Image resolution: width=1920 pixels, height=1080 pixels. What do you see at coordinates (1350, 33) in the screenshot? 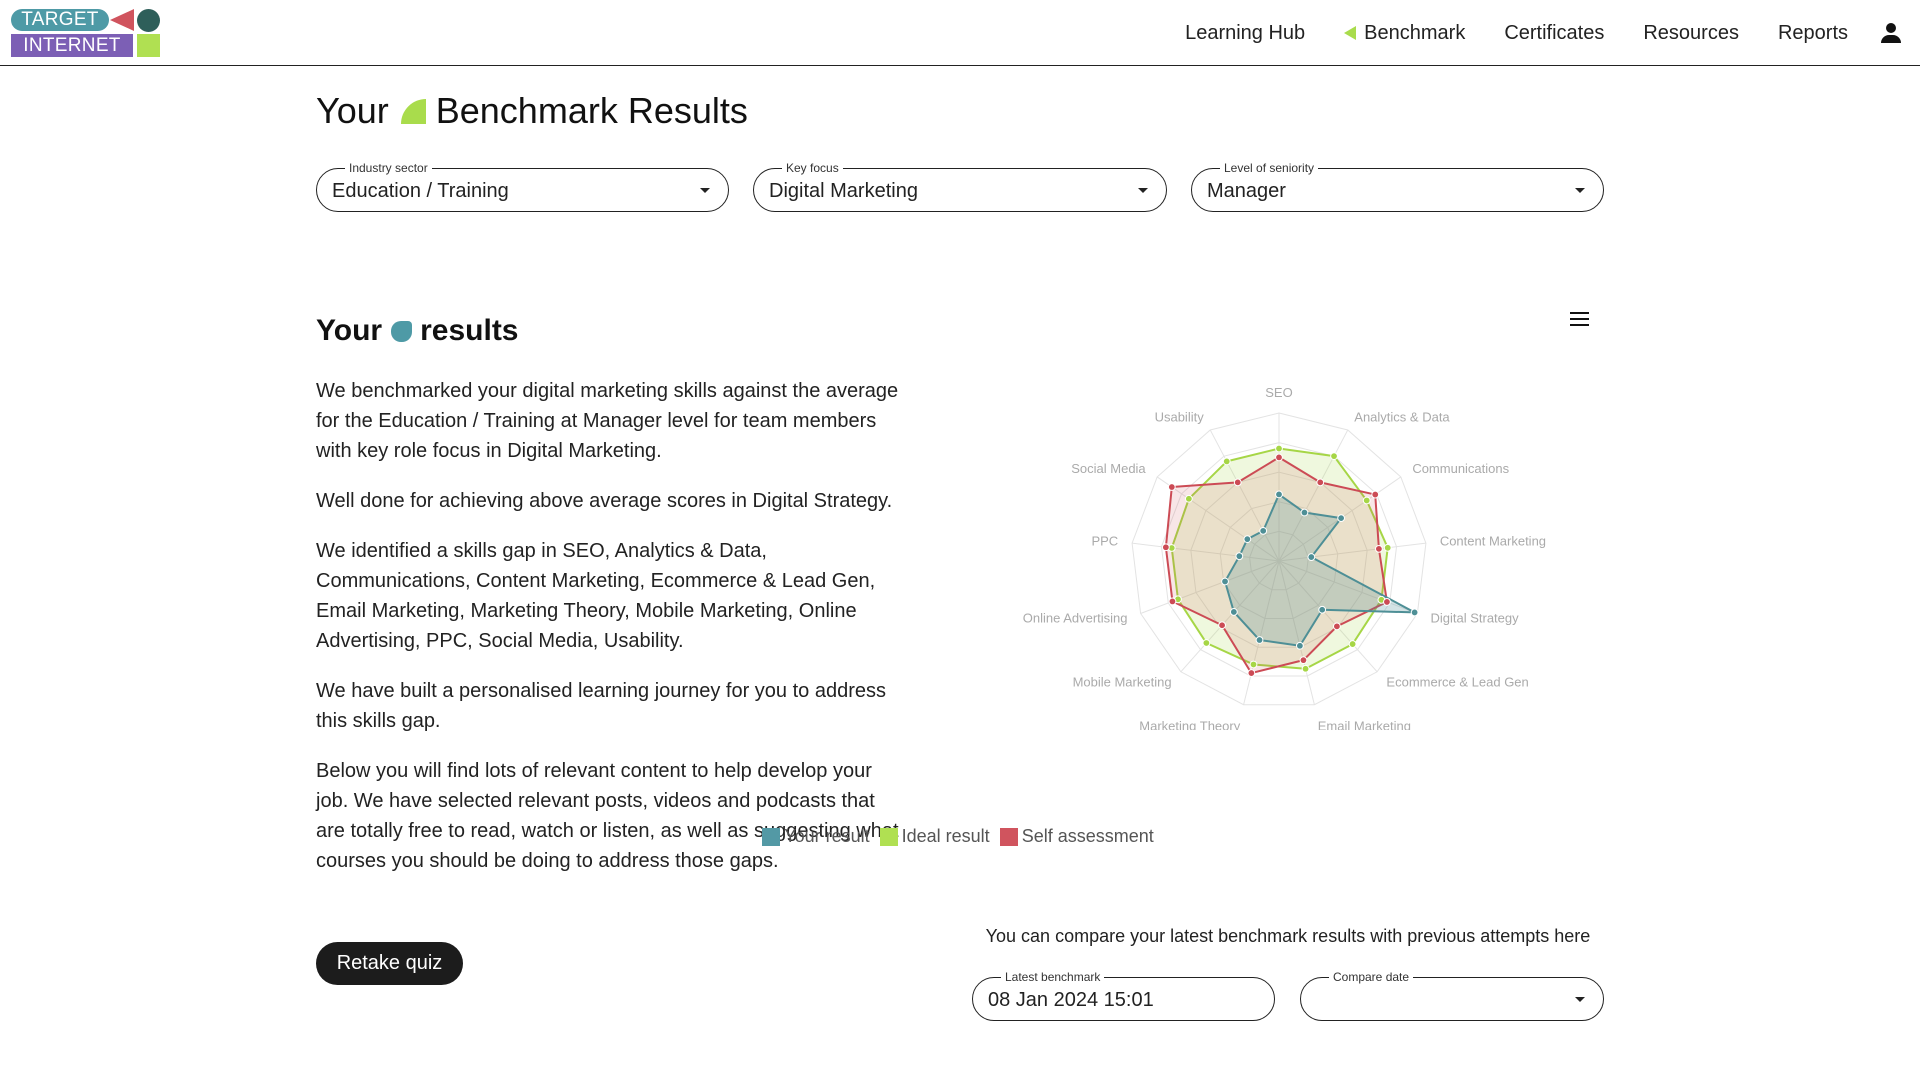
I see `active-arrow-icon` at bounding box center [1350, 33].